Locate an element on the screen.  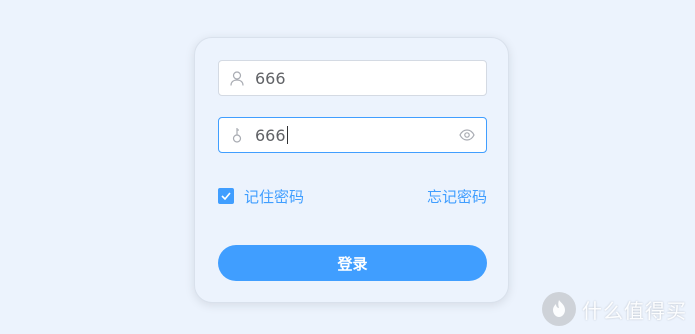
user-icon is located at coordinates (237, 78).